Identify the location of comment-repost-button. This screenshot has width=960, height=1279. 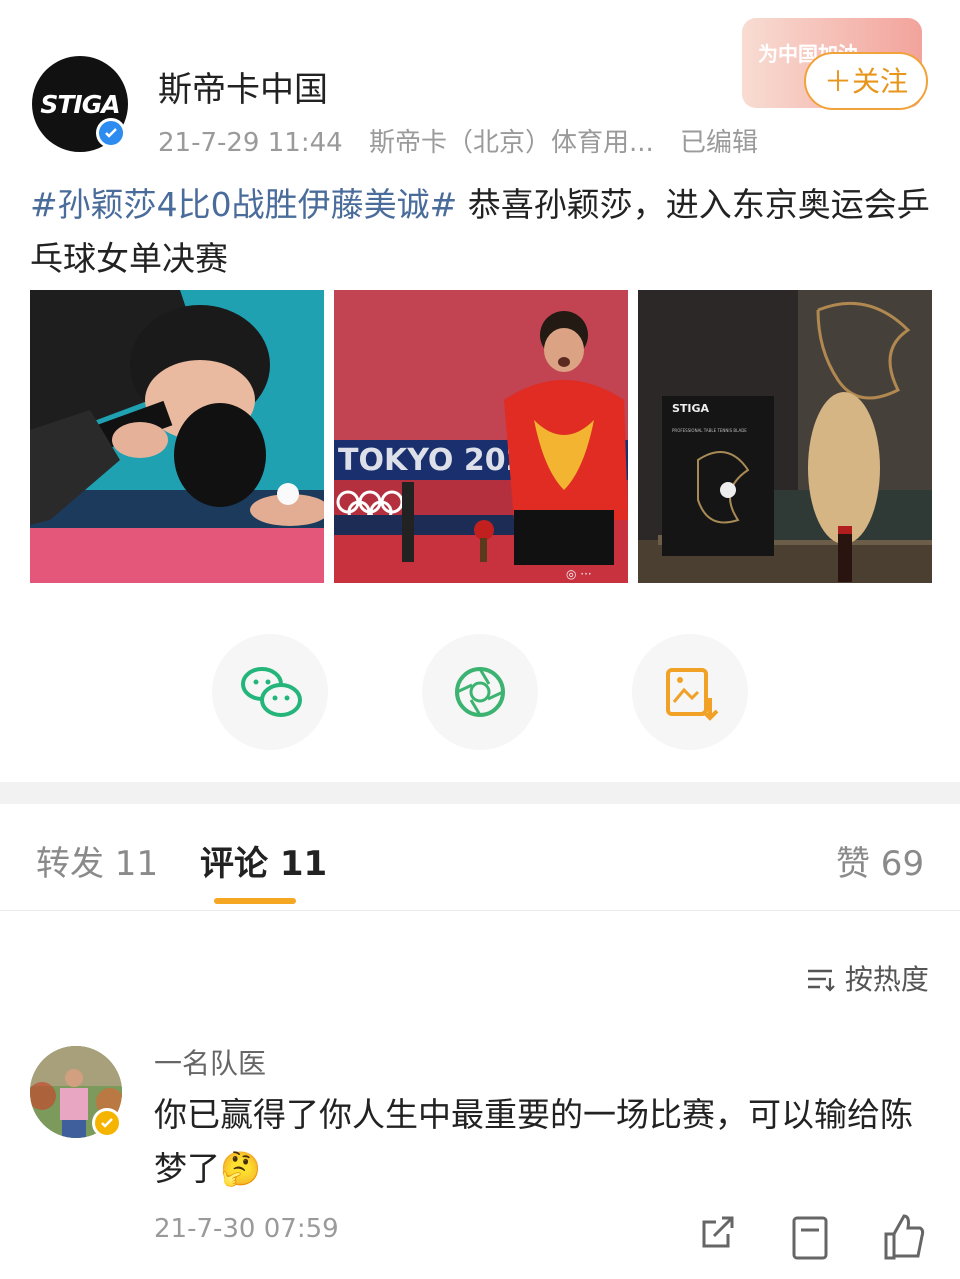
(718, 1234).